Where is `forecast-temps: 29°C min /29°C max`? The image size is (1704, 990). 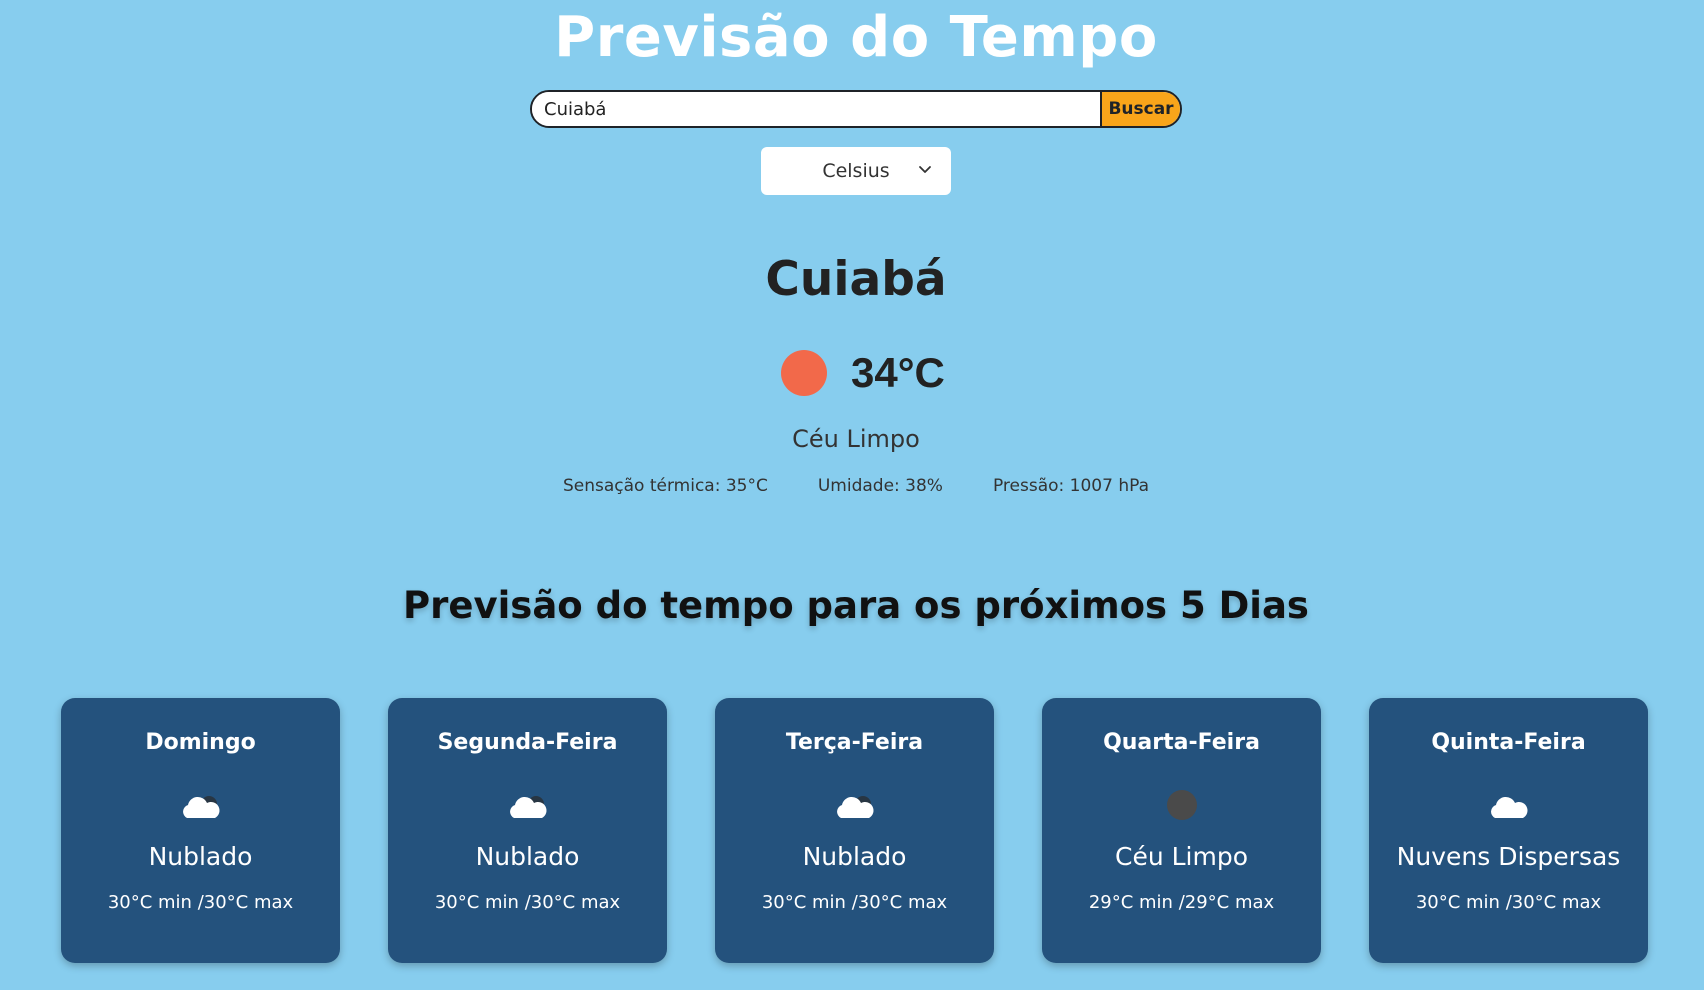
forecast-temps: 29°C min /29°C max is located at coordinates (1181, 902).